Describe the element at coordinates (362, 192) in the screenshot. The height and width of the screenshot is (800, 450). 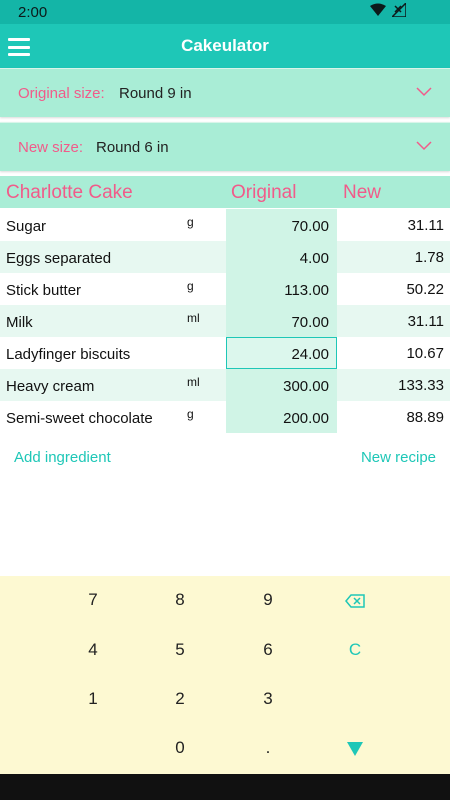
I see `new-column-header: New` at that location.